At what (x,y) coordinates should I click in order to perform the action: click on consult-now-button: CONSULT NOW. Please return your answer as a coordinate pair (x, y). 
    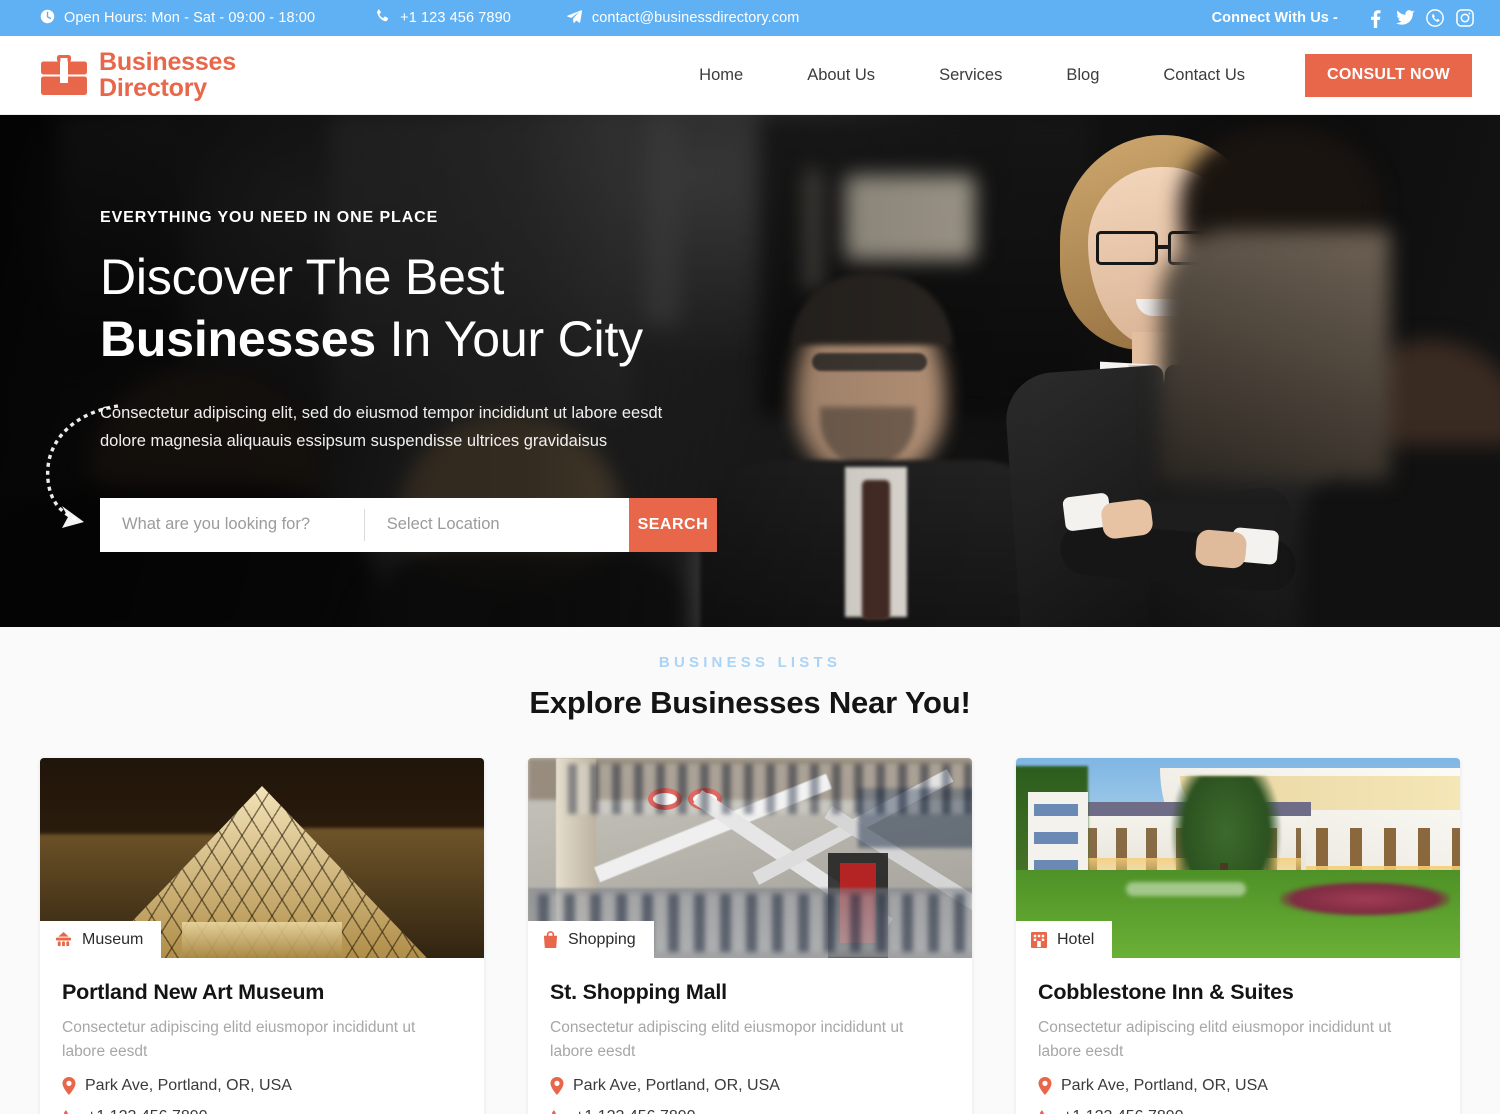
    Looking at the image, I should click on (1388, 75).